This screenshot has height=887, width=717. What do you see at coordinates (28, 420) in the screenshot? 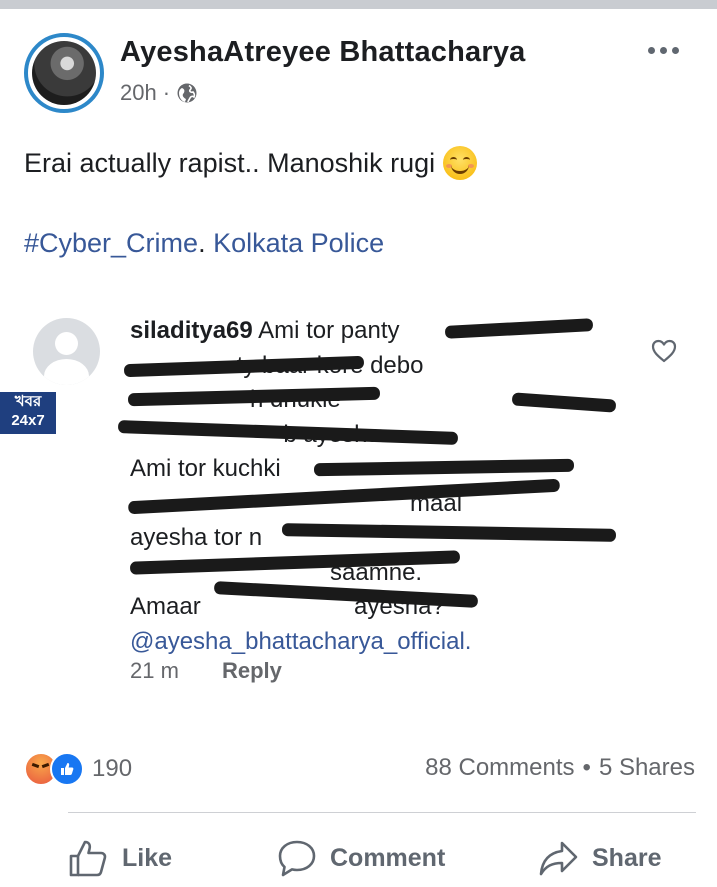
I see `watermark-line2: 24x7` at bounding box center [28, 420].